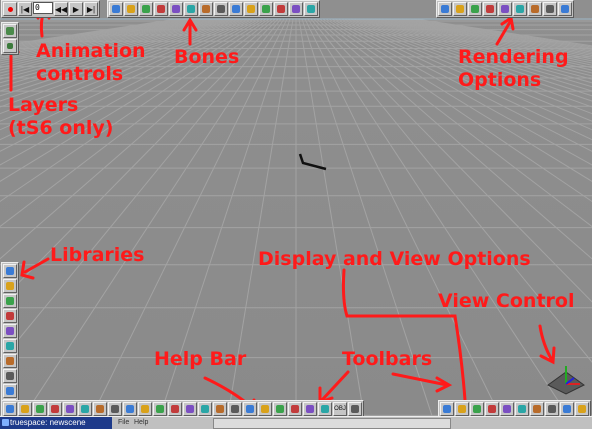  What do you see at coordinates (123, 423) in the screenshot?
I see `menu-file: File` at bounding box center [123, 423].